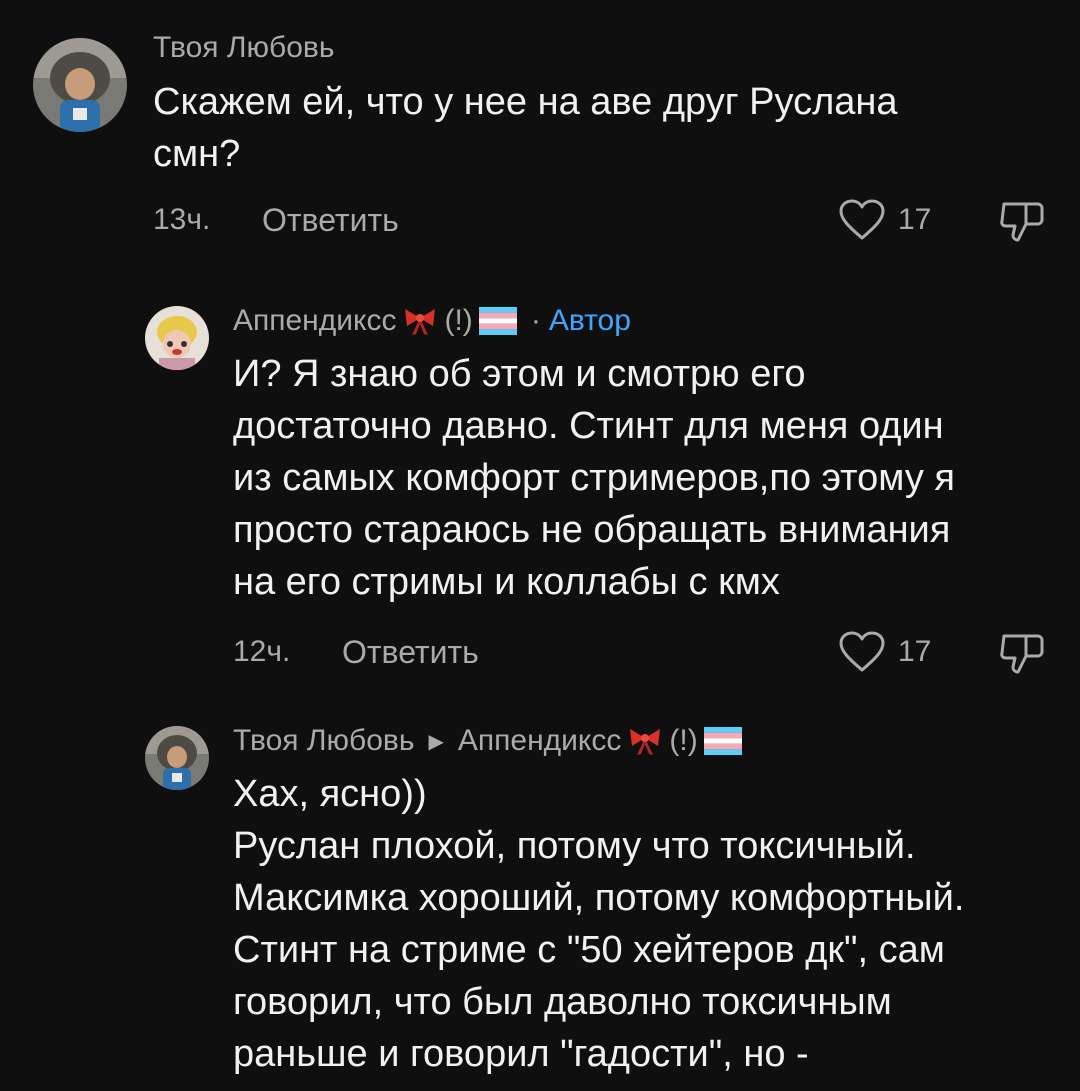 The width and height of the screenshot is (1080, 1091). What do you see at coordinates (197, 154) in the screenshot?
I see `comment-line: смн?` at bounding box center [197, 154].